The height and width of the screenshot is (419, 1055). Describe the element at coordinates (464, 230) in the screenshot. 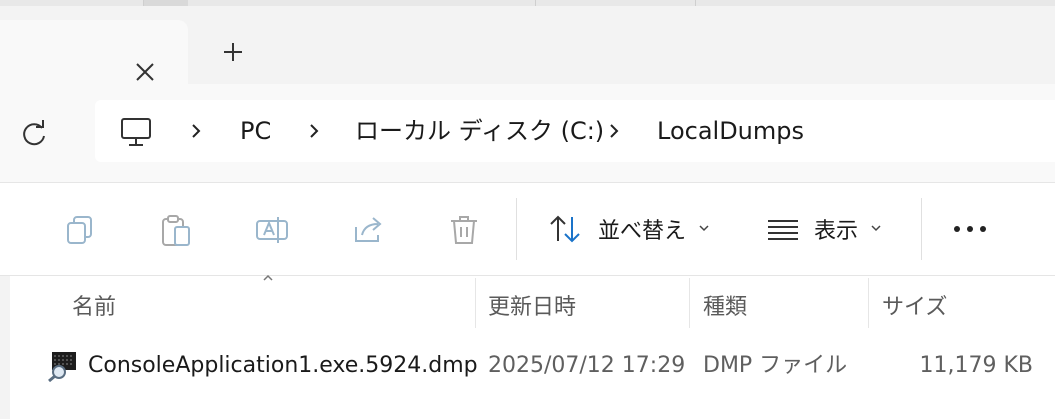

I see `delete-icon` at that location.